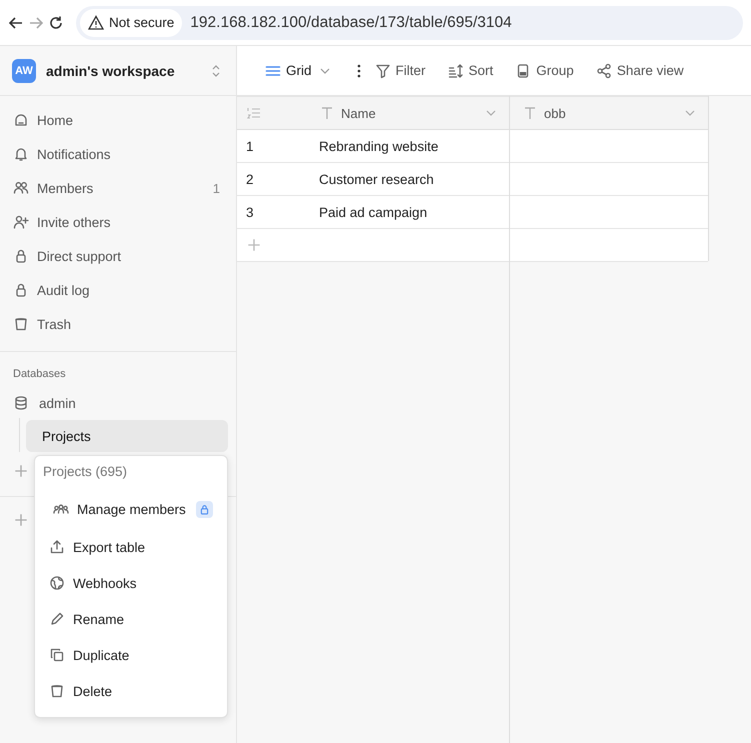  Describe the element at coordinates (456, 70) in the screenshot. I see `sort-icon` at that location.